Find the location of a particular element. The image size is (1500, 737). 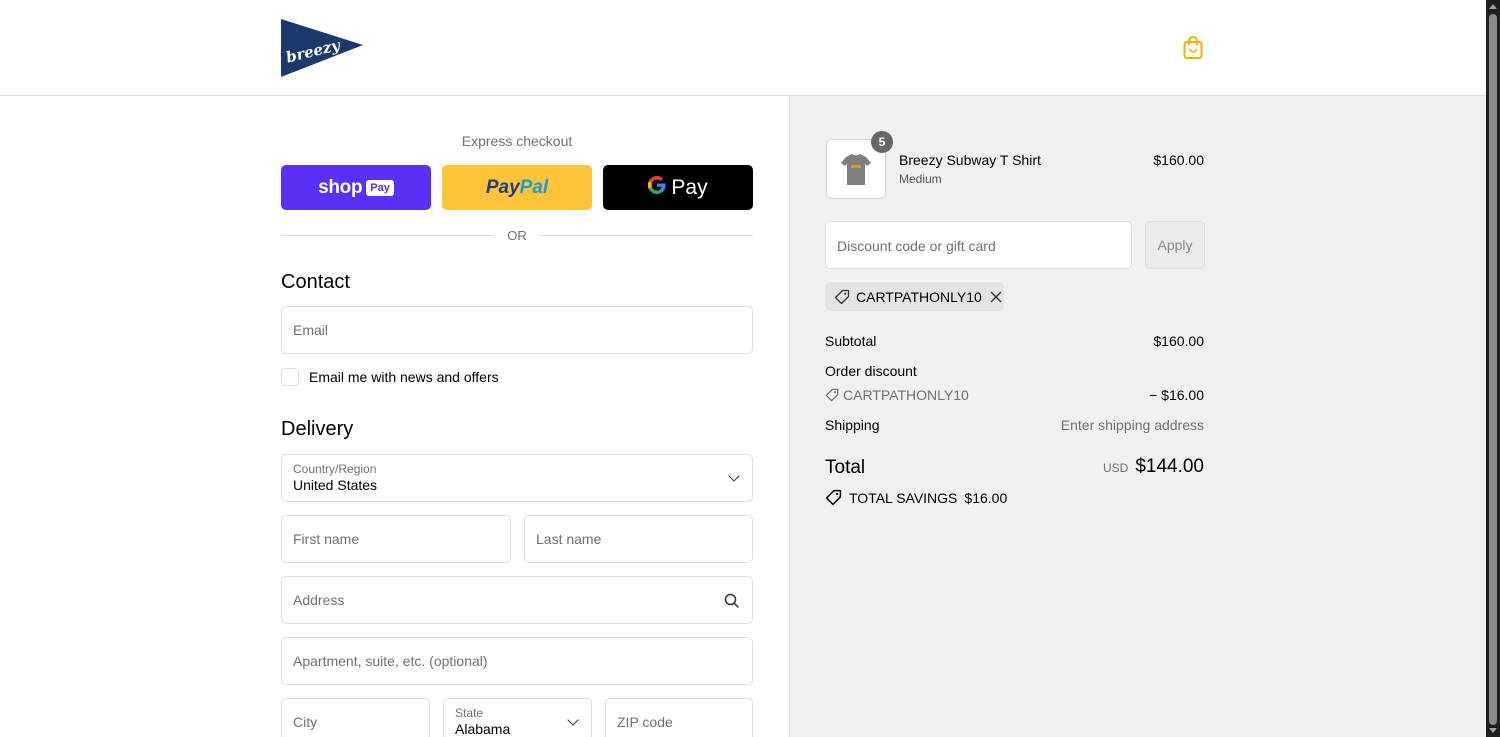

search-icon is located at coordinates (732, 601).